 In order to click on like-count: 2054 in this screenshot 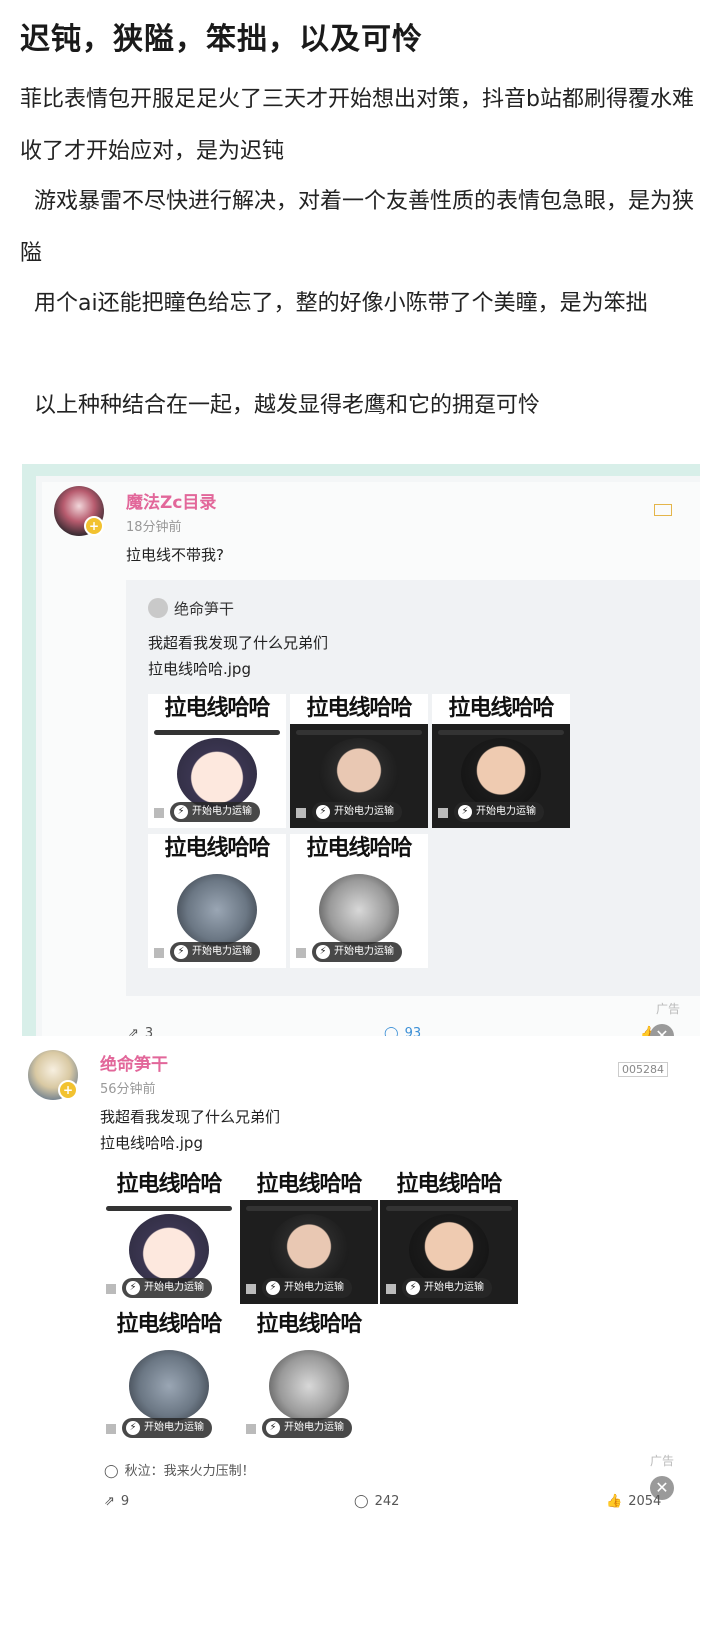, I will do `click(645, 1501)`.